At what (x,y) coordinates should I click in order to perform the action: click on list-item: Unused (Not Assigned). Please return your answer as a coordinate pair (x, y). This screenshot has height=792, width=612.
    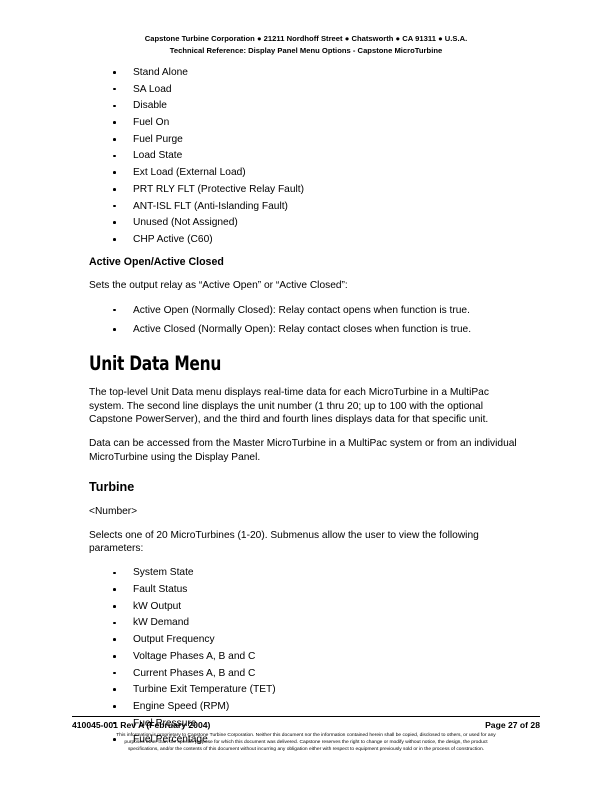
    Looking at the image, I should click on (305, 222).